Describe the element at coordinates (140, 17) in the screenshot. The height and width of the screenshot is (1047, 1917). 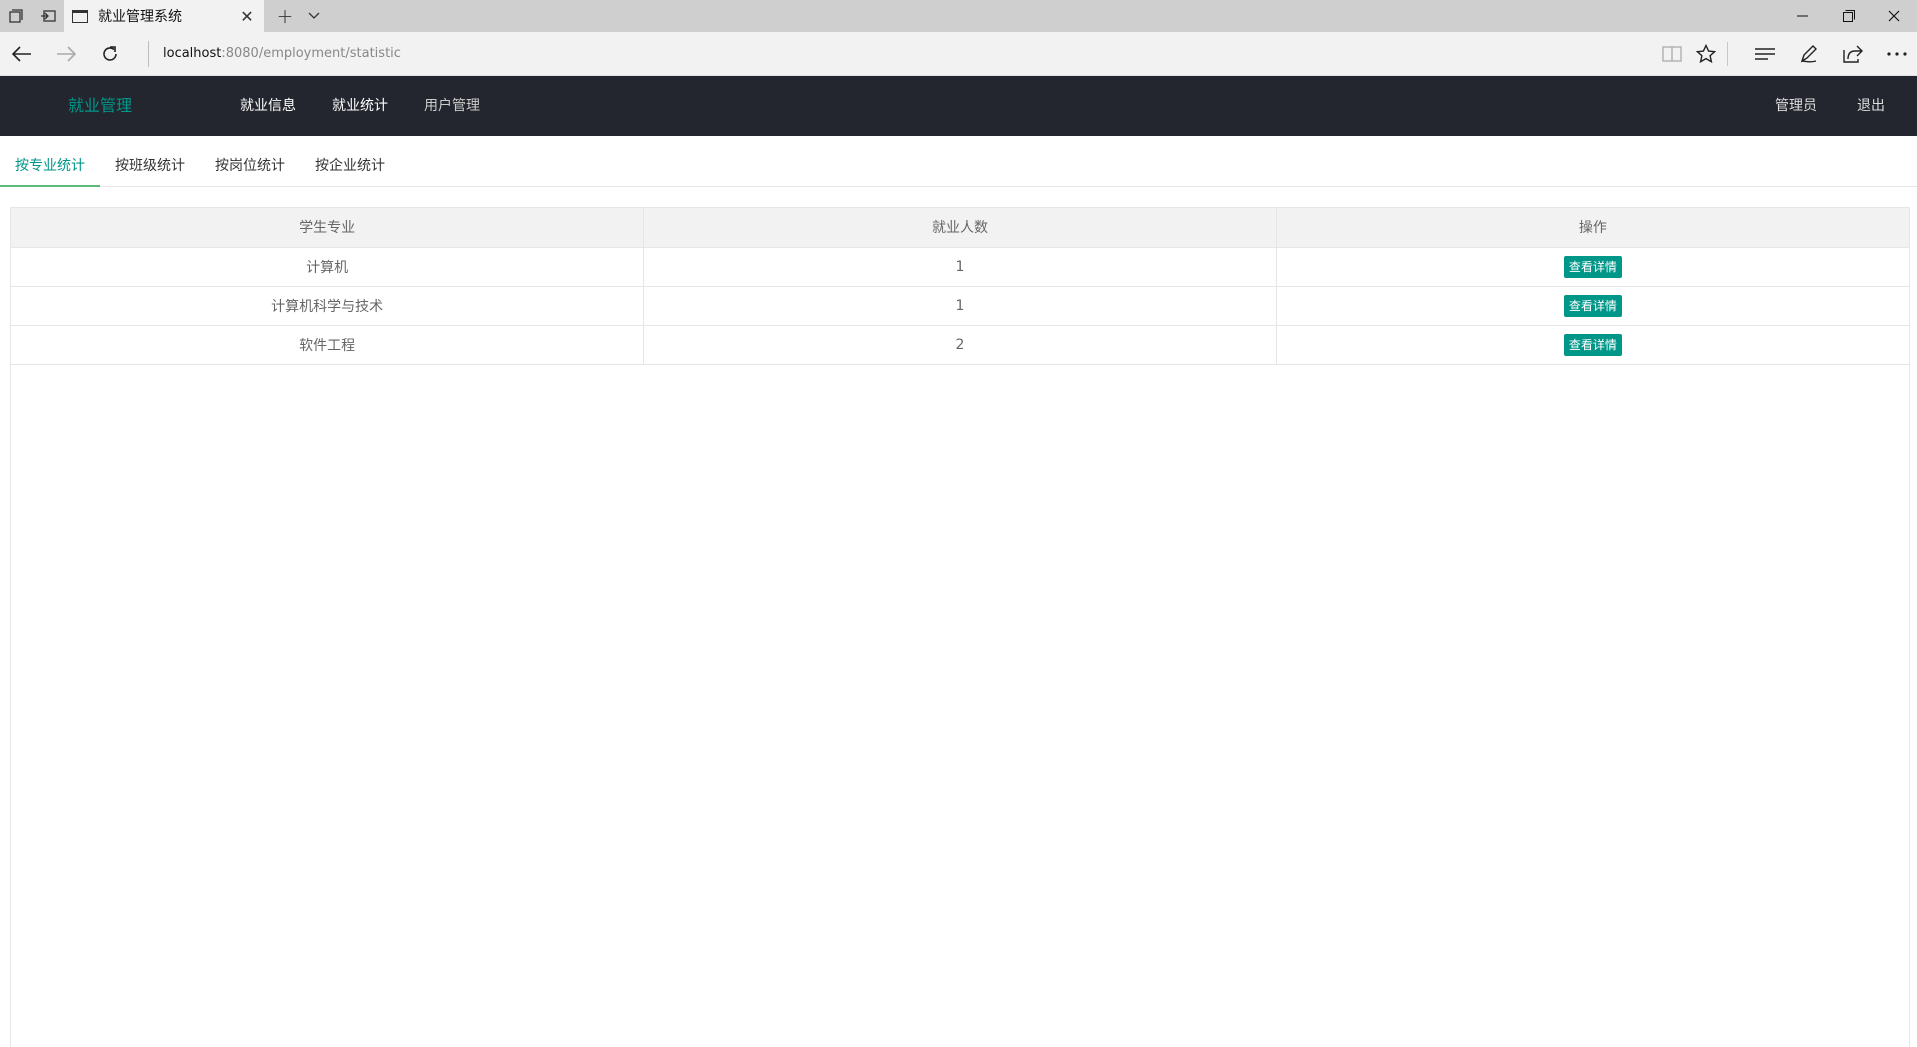
I see `tab-title: 就业管理系统` at that location.